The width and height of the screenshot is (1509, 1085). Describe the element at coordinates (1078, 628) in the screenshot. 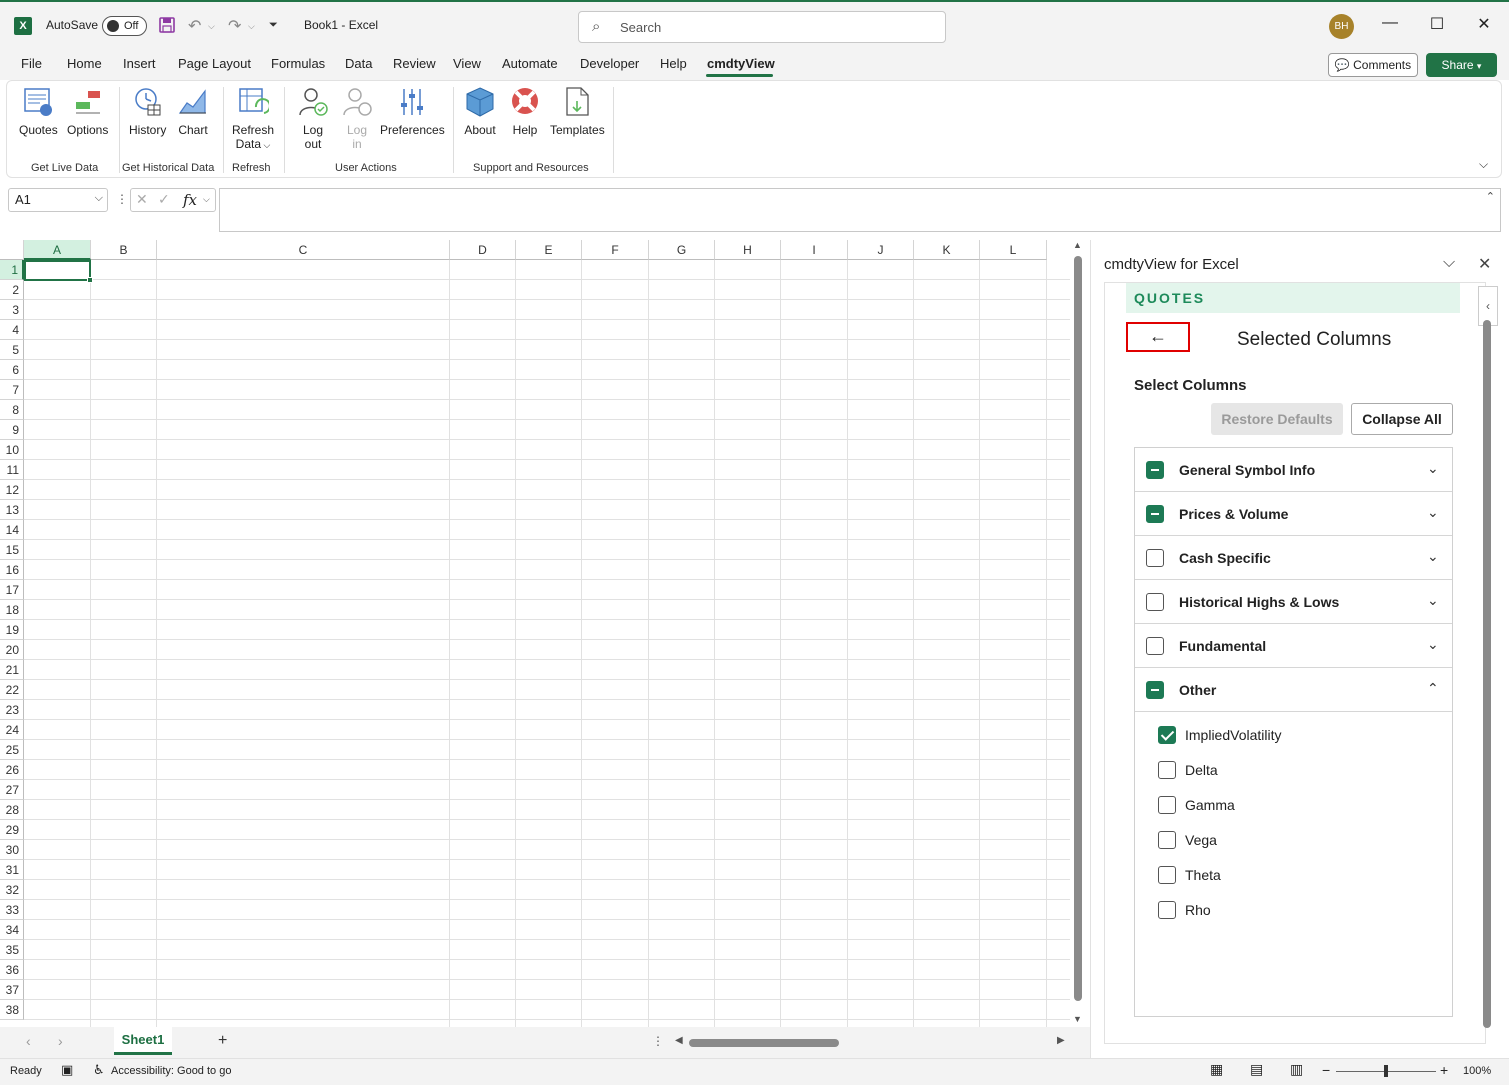

I see `scroll-thumb` at that location.